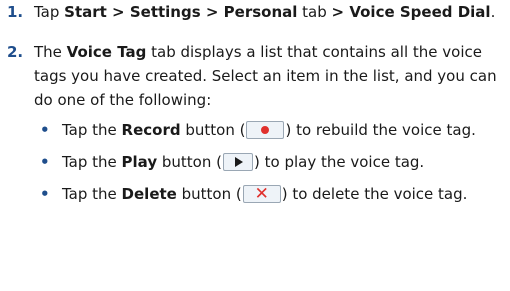 The height and width of the screenshot is (291, 510). What do you see at coordinates (151, 130) in the screenshot?
I see `item-bold: Record` at bounding box center [151, 130].